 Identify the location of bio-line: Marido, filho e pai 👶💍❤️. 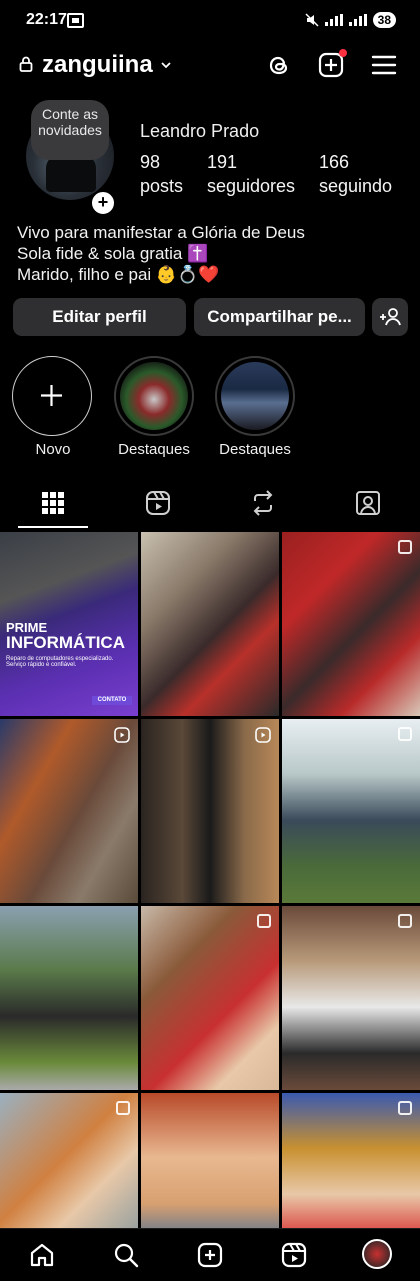
(118, 274).